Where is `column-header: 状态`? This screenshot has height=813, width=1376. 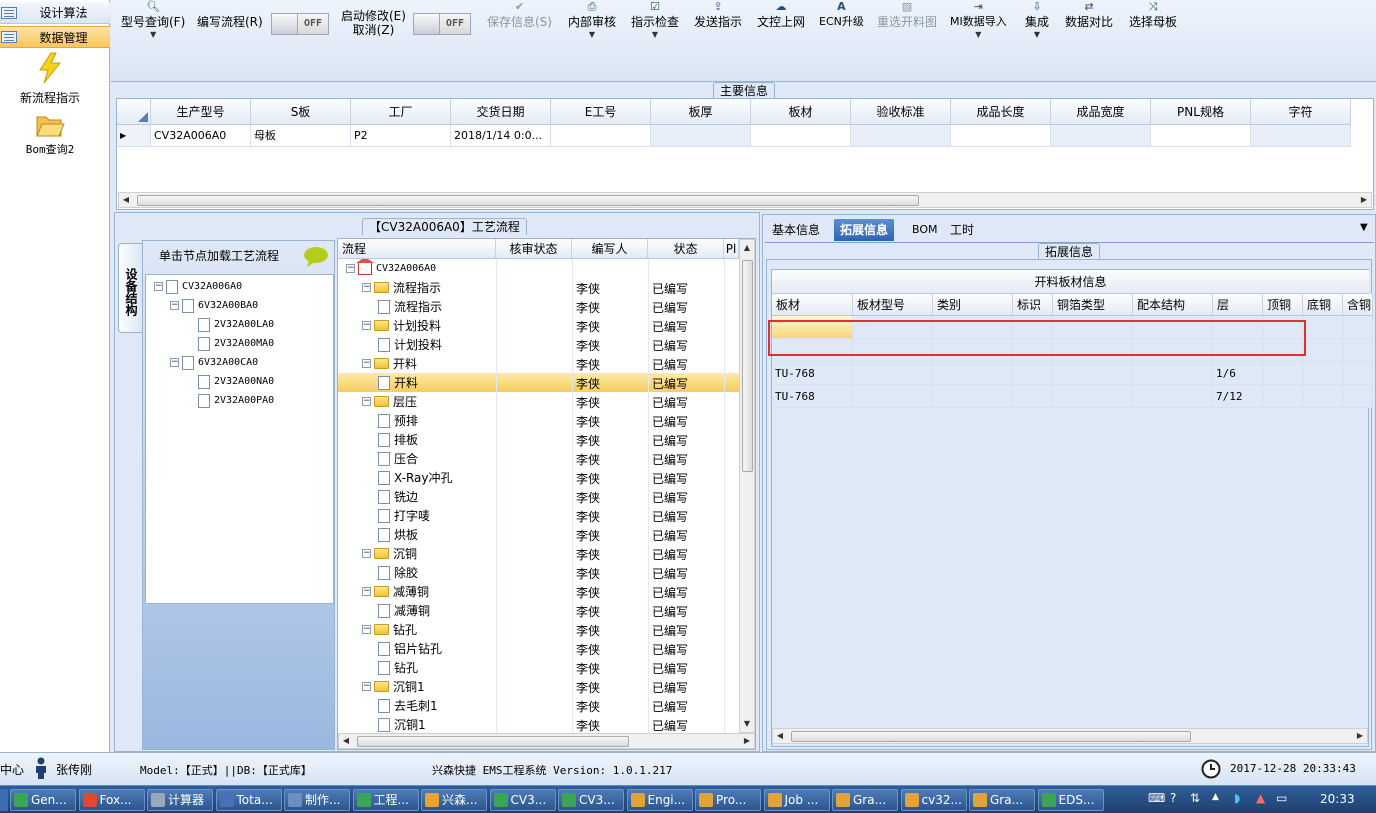 column-header: 状态 is located at coordinates (686, 249).